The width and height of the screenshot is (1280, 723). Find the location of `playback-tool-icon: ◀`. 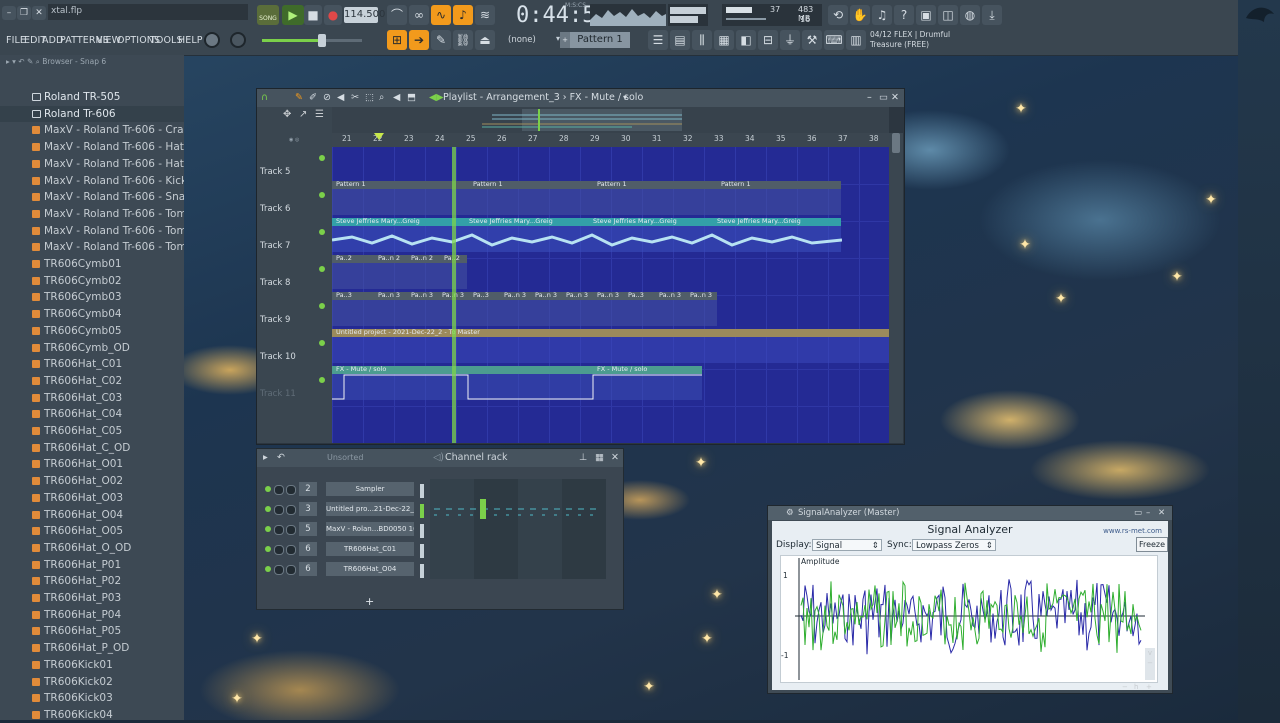

playback-tool-icon: ◀ is located at coordinates (396, 98).